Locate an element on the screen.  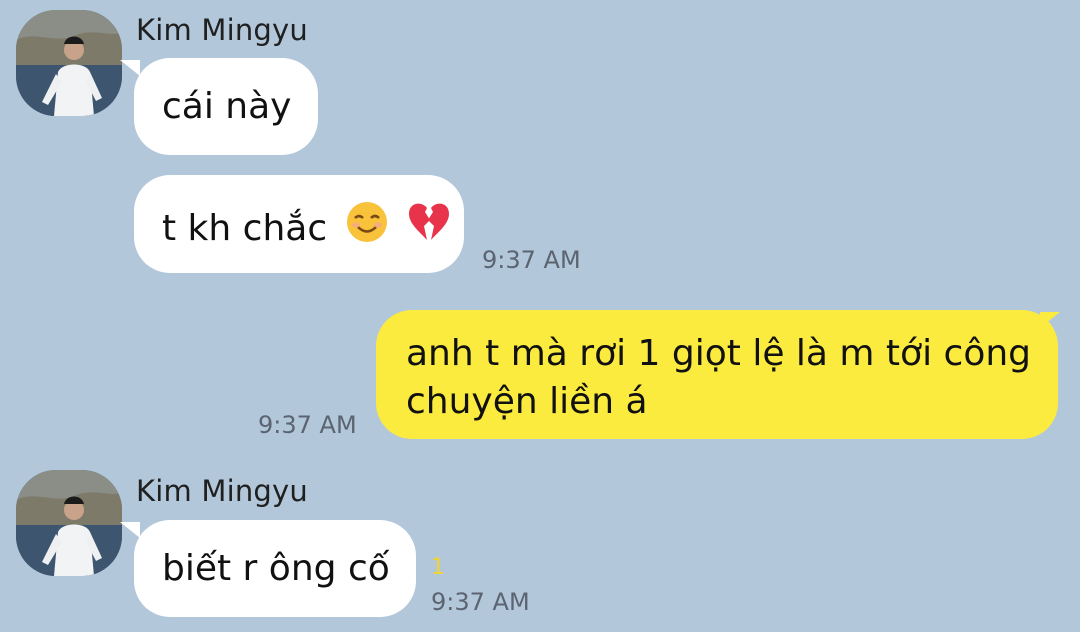
message-bubble: t kh chắc is located at coordinates (299, 224).